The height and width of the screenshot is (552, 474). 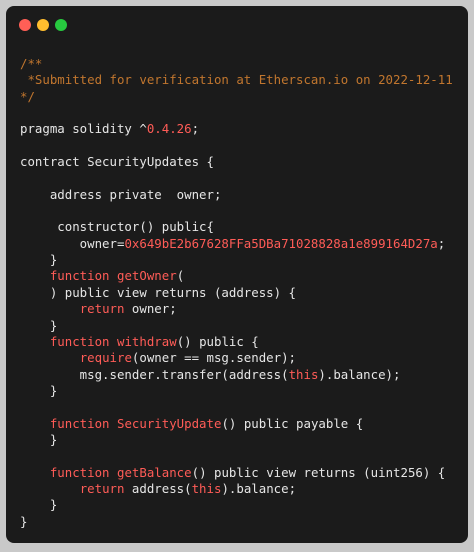 I want to click on code-token-kw: getOwner, so click(x=147, y=276).